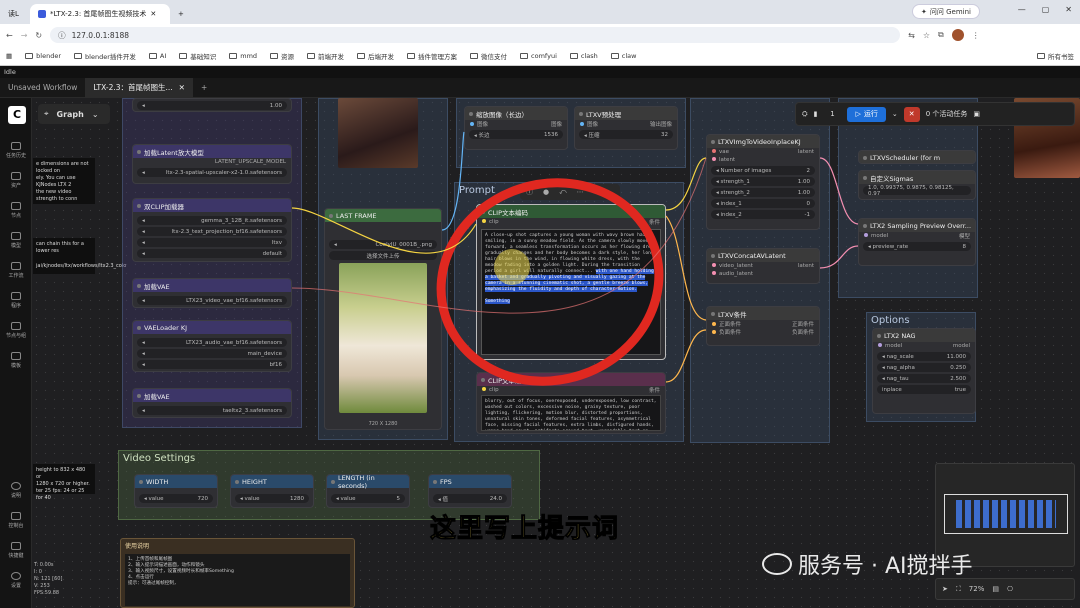 The image size is (1080, 608). I want to click on minimize-icon: —, so click(1022, 9).